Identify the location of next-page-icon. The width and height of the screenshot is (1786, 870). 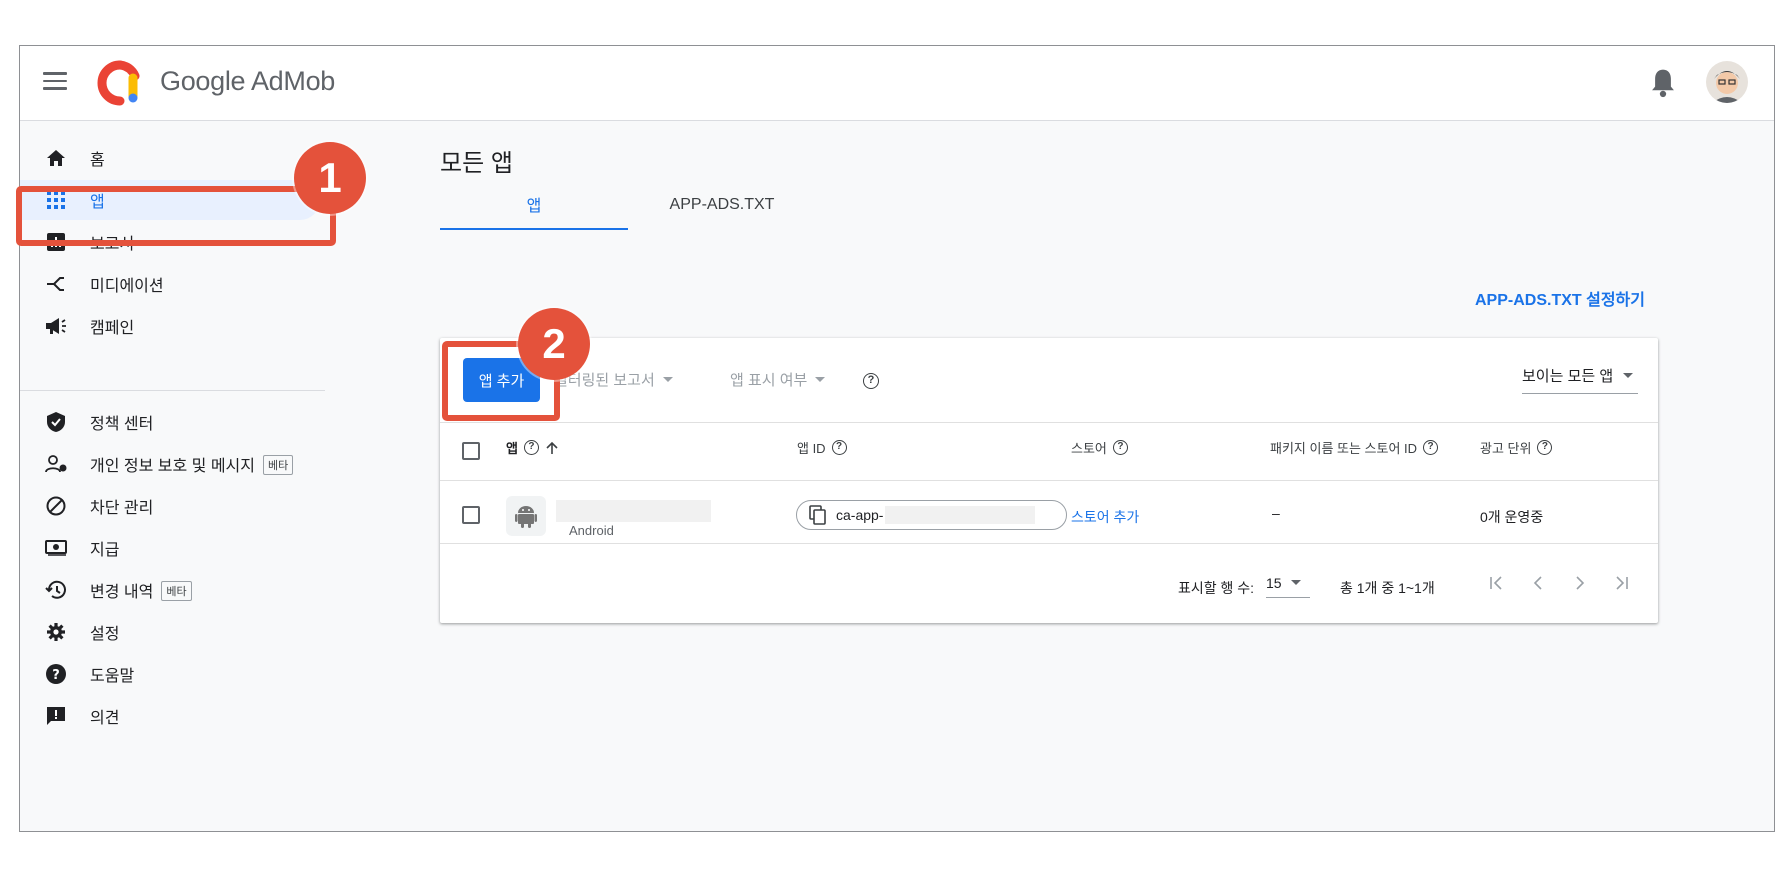
(1580, 583).